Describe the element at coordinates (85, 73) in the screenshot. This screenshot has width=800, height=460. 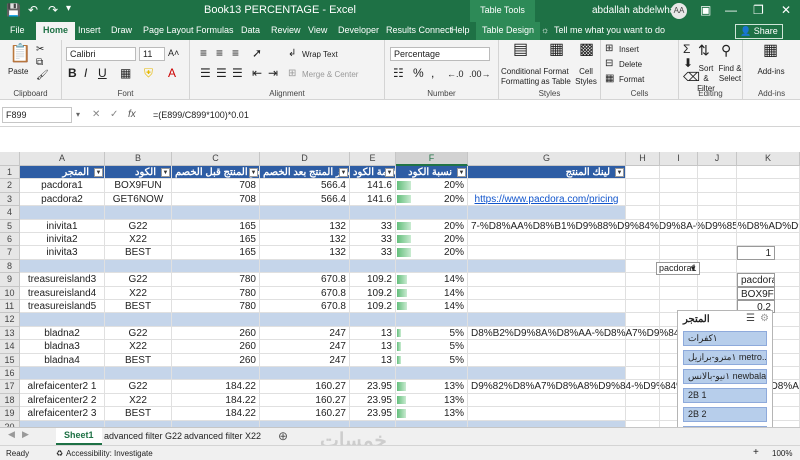
I see `italic-icon: I` at that location.